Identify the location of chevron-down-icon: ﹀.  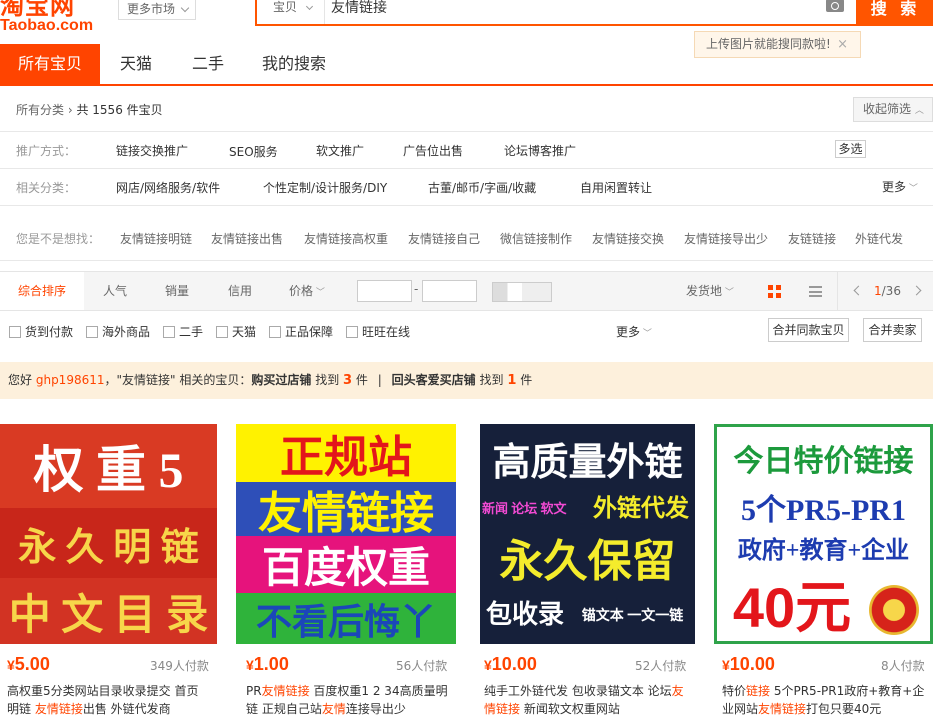
(728, 293).